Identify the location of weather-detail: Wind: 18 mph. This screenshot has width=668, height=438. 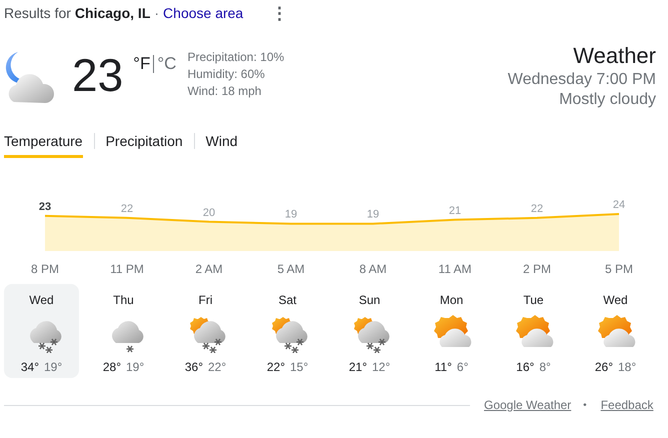
(224, 91).